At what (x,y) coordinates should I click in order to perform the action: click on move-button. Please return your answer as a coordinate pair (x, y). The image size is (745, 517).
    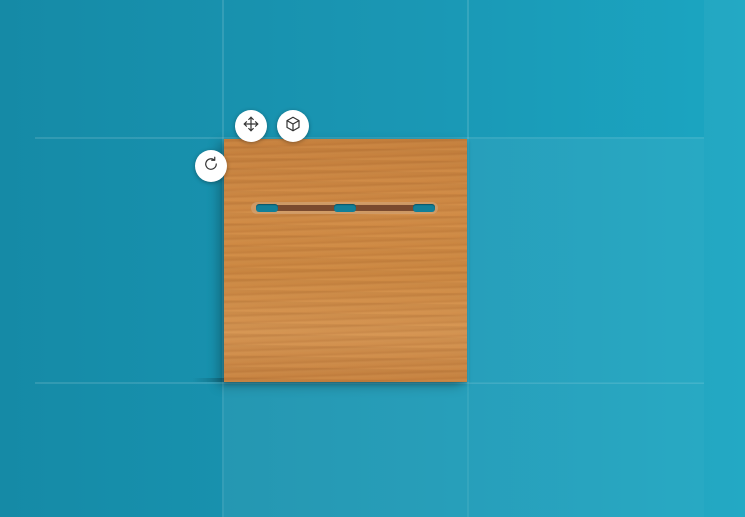
    Looking at the image, I should click on (251, 126).